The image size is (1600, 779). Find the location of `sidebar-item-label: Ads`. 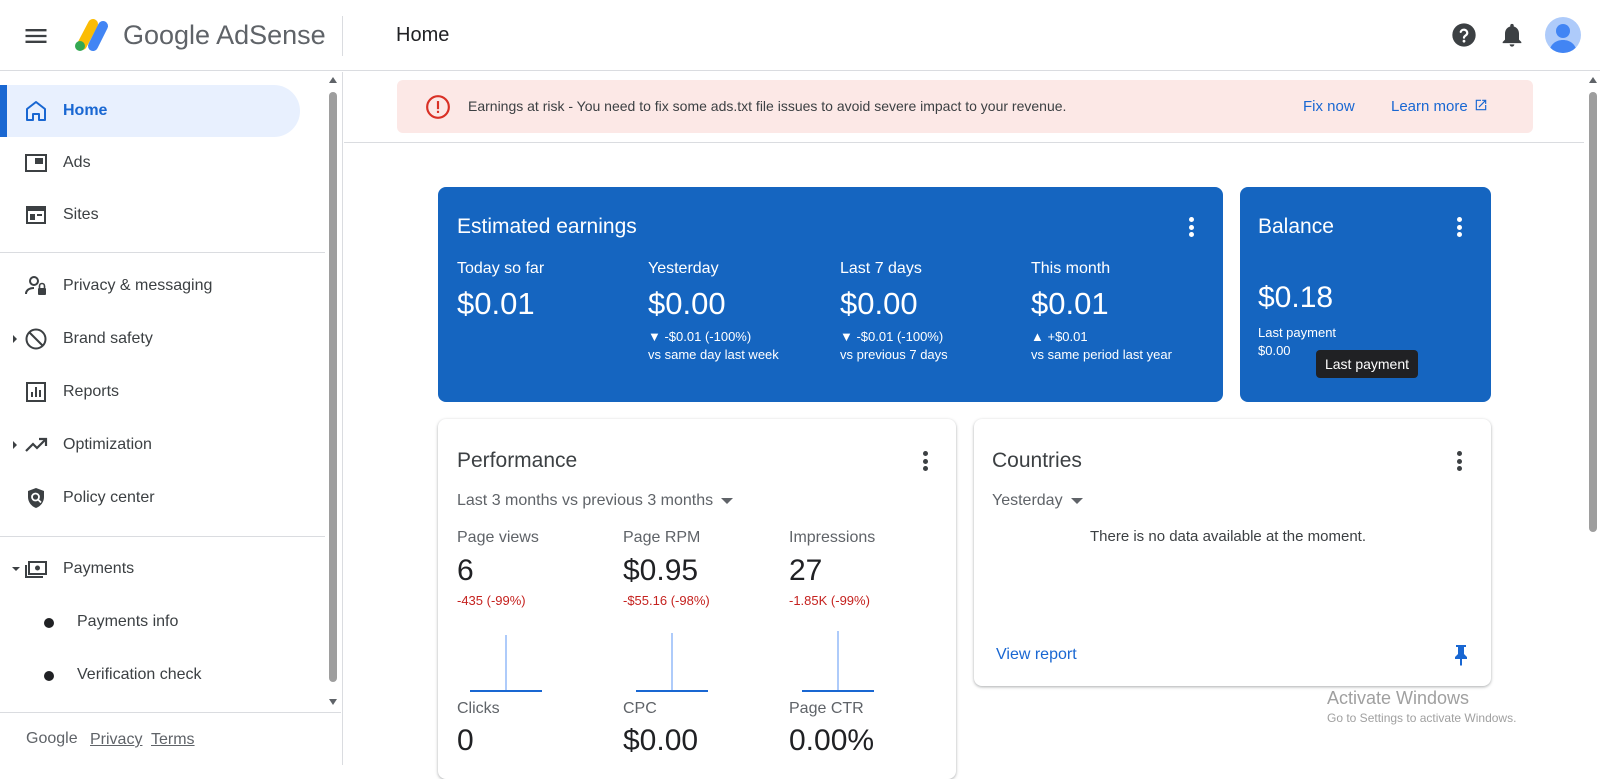

sidebar-item-label: Ads is located at coordinates (77, 162).